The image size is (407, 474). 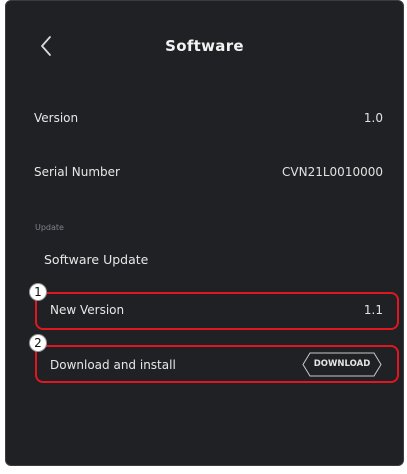 I want to click on software-update-label: Software Update, so click(x=96, y=259).